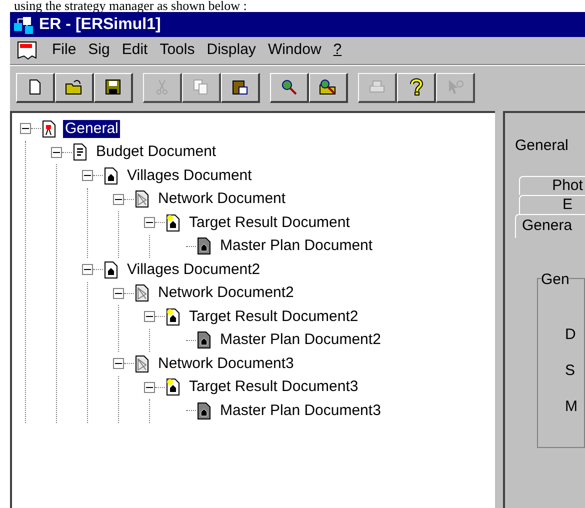 This screenshot has height=508, width=585. I want to click on document-flag-icon, so click(49, 129).